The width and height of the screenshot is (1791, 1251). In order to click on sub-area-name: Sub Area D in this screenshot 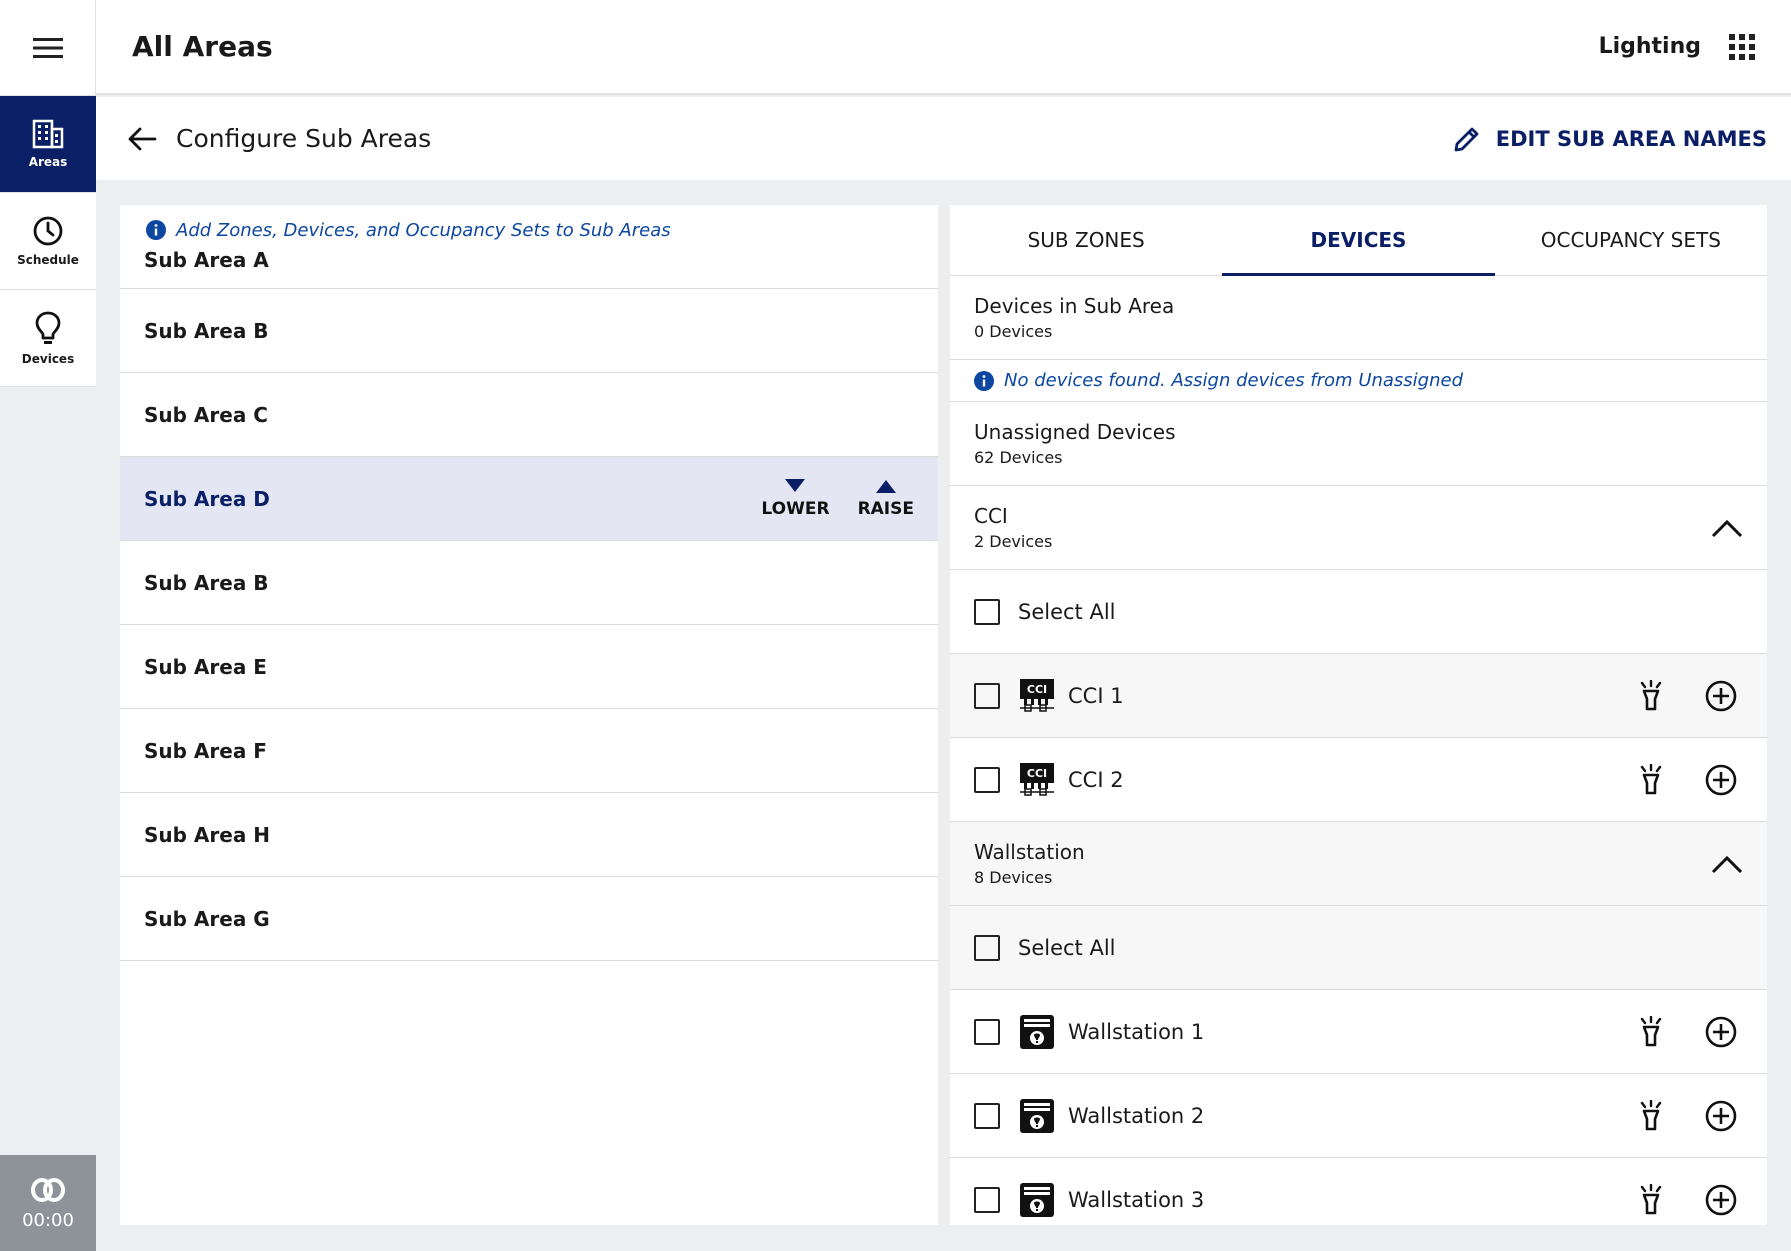, I will do `click(207, 498)`.